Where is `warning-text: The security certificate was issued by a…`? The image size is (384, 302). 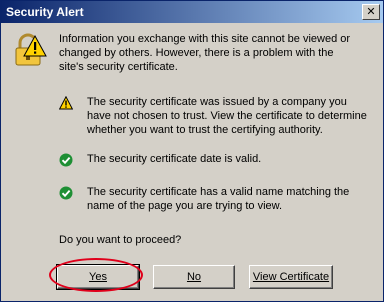
warning-text: The security certificate was issued by a… is located at coordinates (227, 116).